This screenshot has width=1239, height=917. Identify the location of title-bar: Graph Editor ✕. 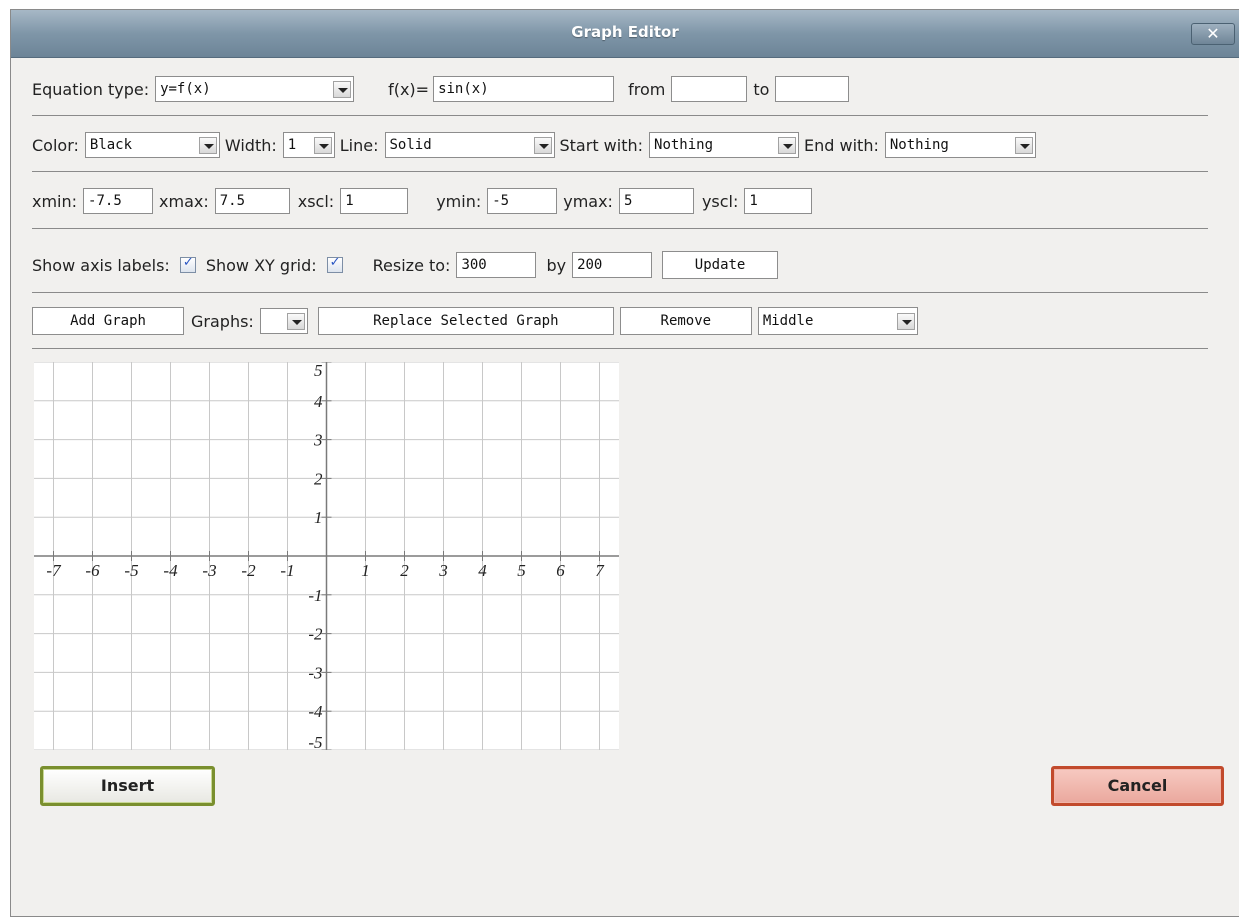
(625, 34).